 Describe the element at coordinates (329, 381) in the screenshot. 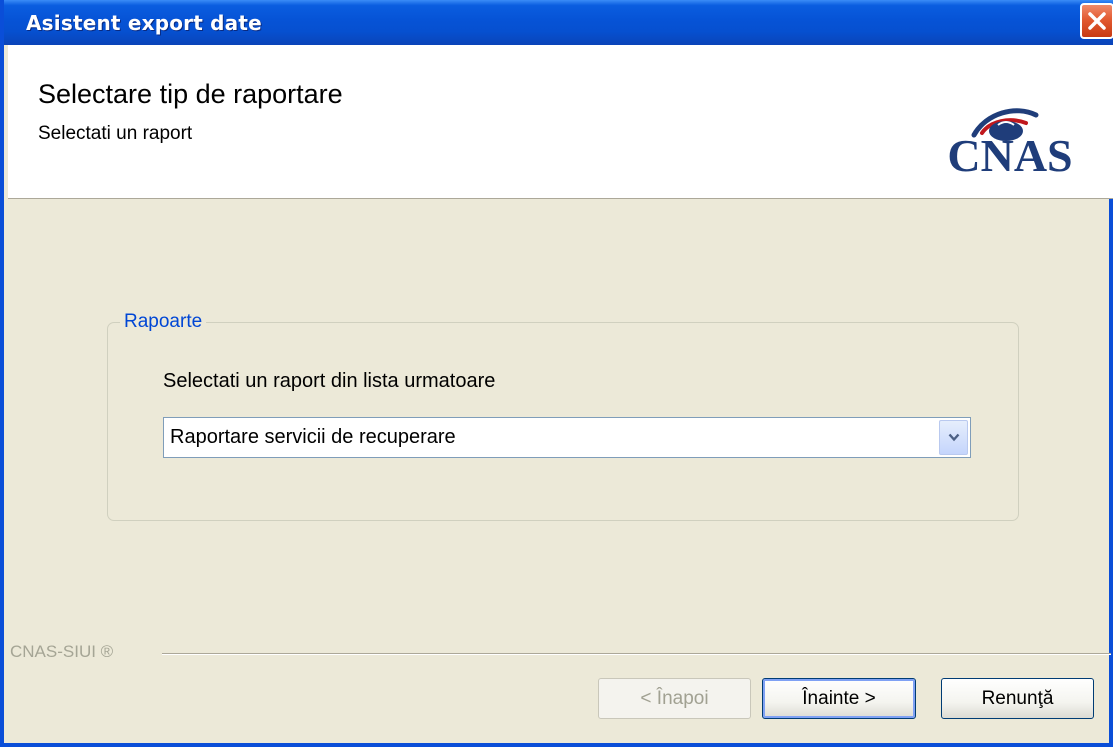

I see `report-instruction: Selectati un raport din lista urmatoare` at that location.